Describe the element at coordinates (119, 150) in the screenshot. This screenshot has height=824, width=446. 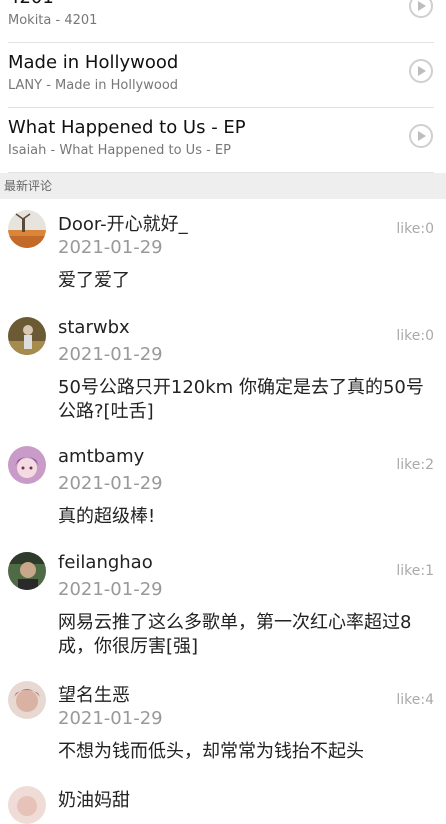
I see `song-subtitle: Isaiah - What Happened to Us - EP` at that location.